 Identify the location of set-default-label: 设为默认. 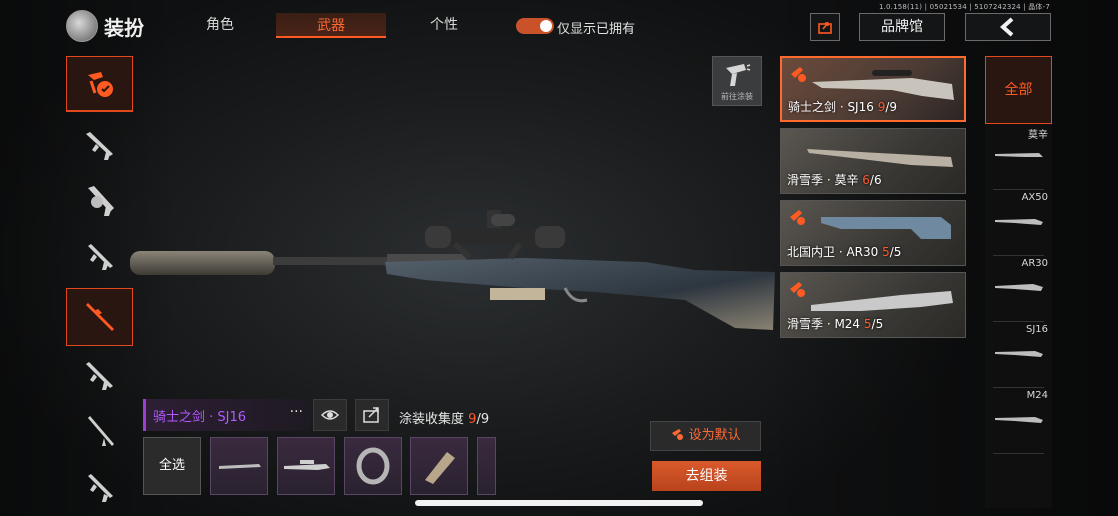
(714, 435).